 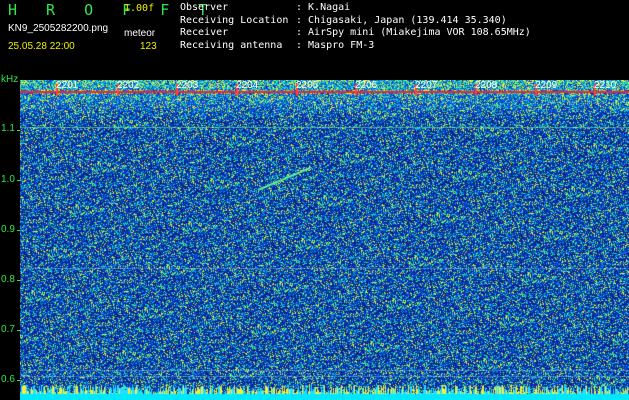 I want to click on filename-label: KN9_2505282200.png, so click(x=58, y=28).